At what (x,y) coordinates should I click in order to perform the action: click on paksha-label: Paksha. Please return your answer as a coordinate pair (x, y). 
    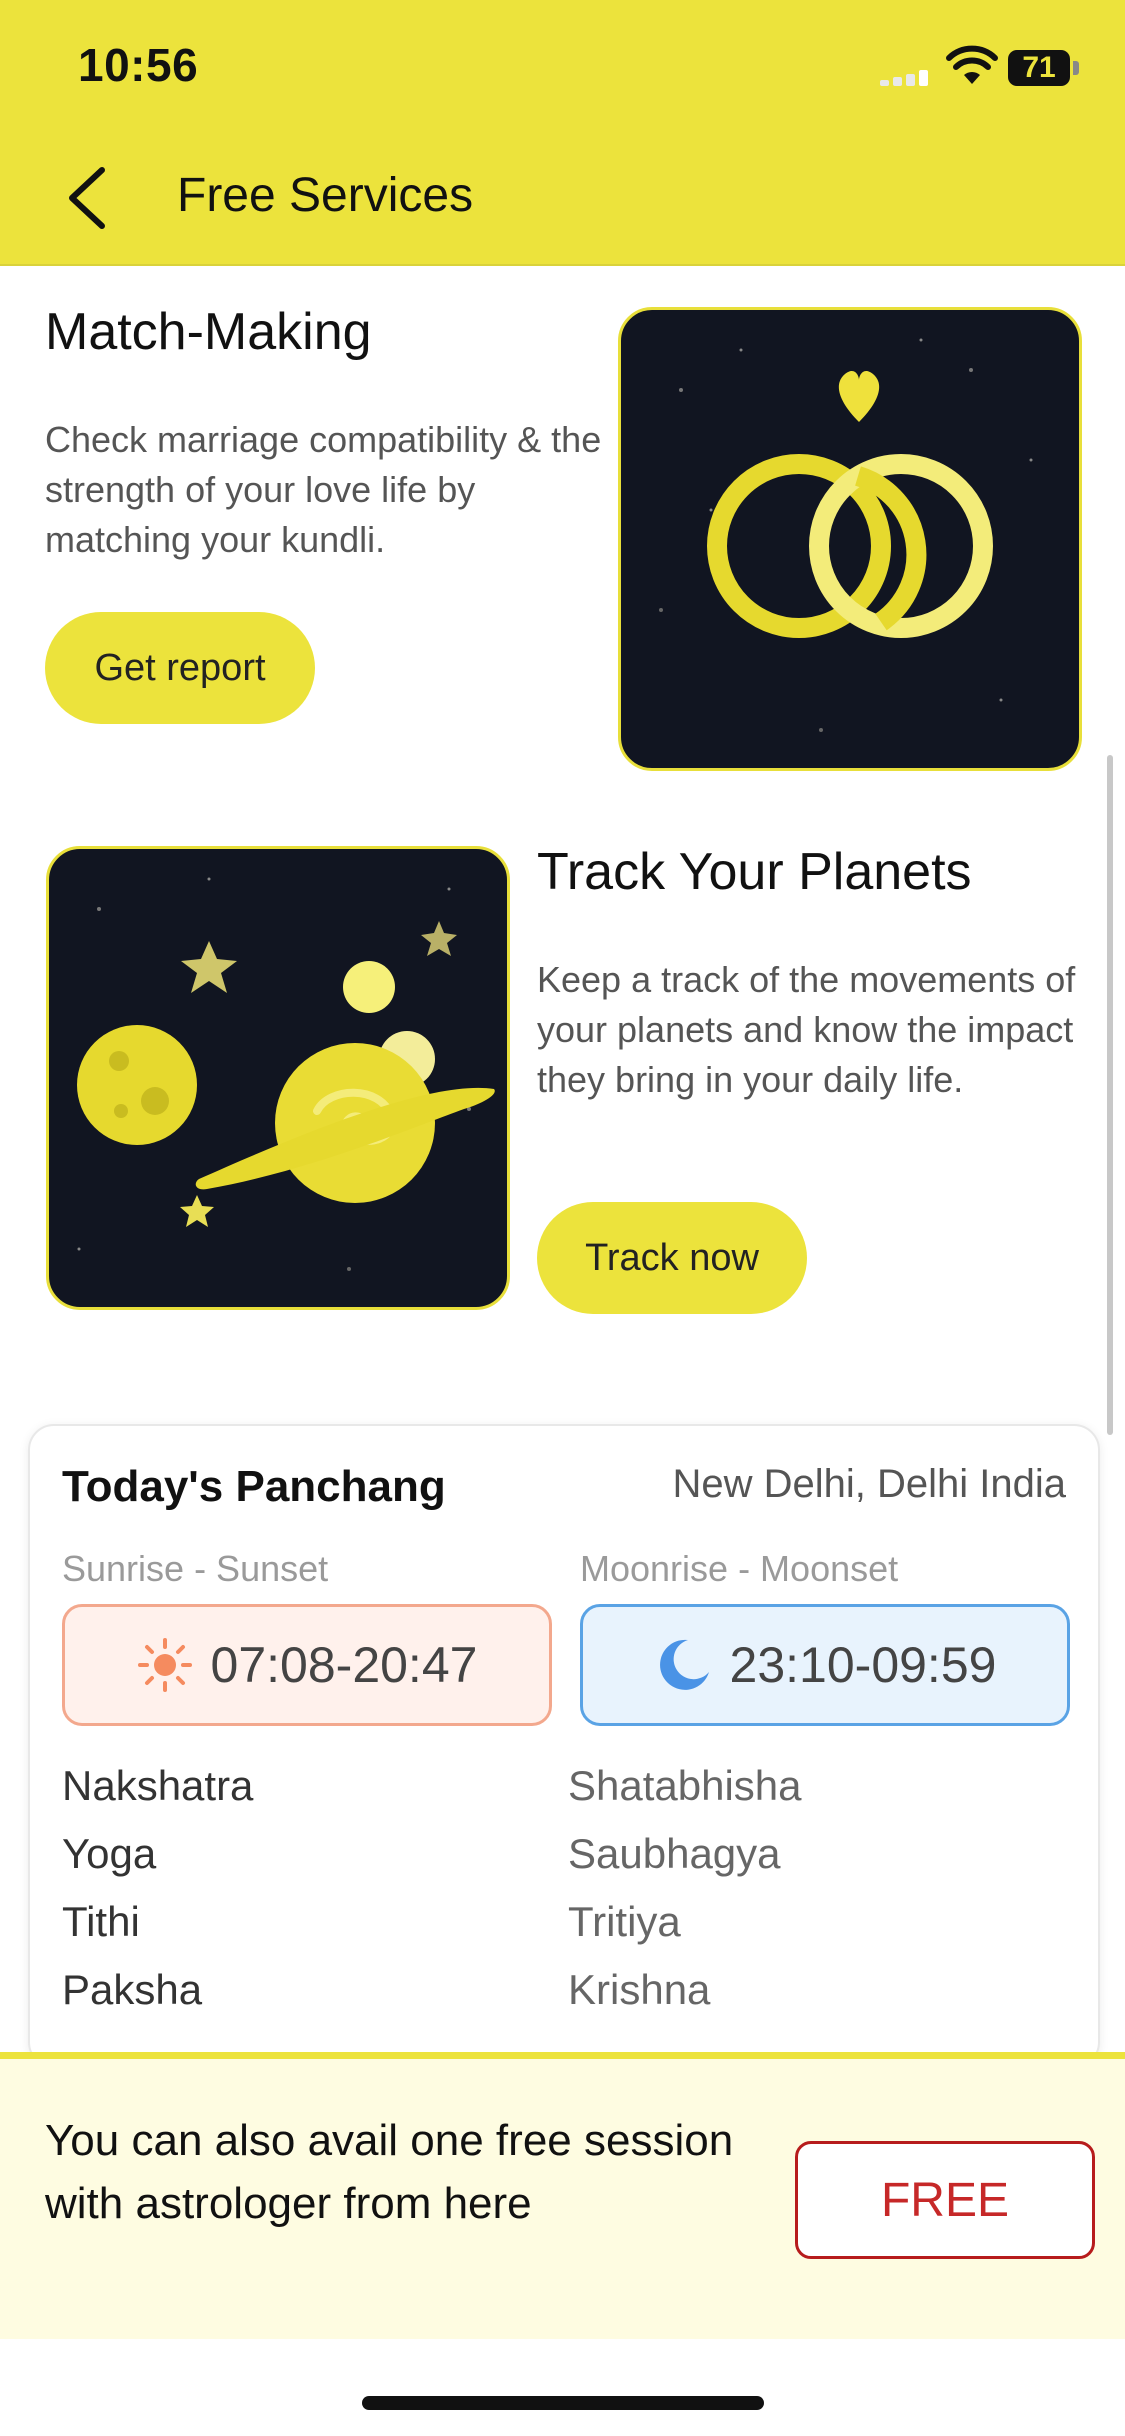
    Looking at the image, I should click on (132, 1989).